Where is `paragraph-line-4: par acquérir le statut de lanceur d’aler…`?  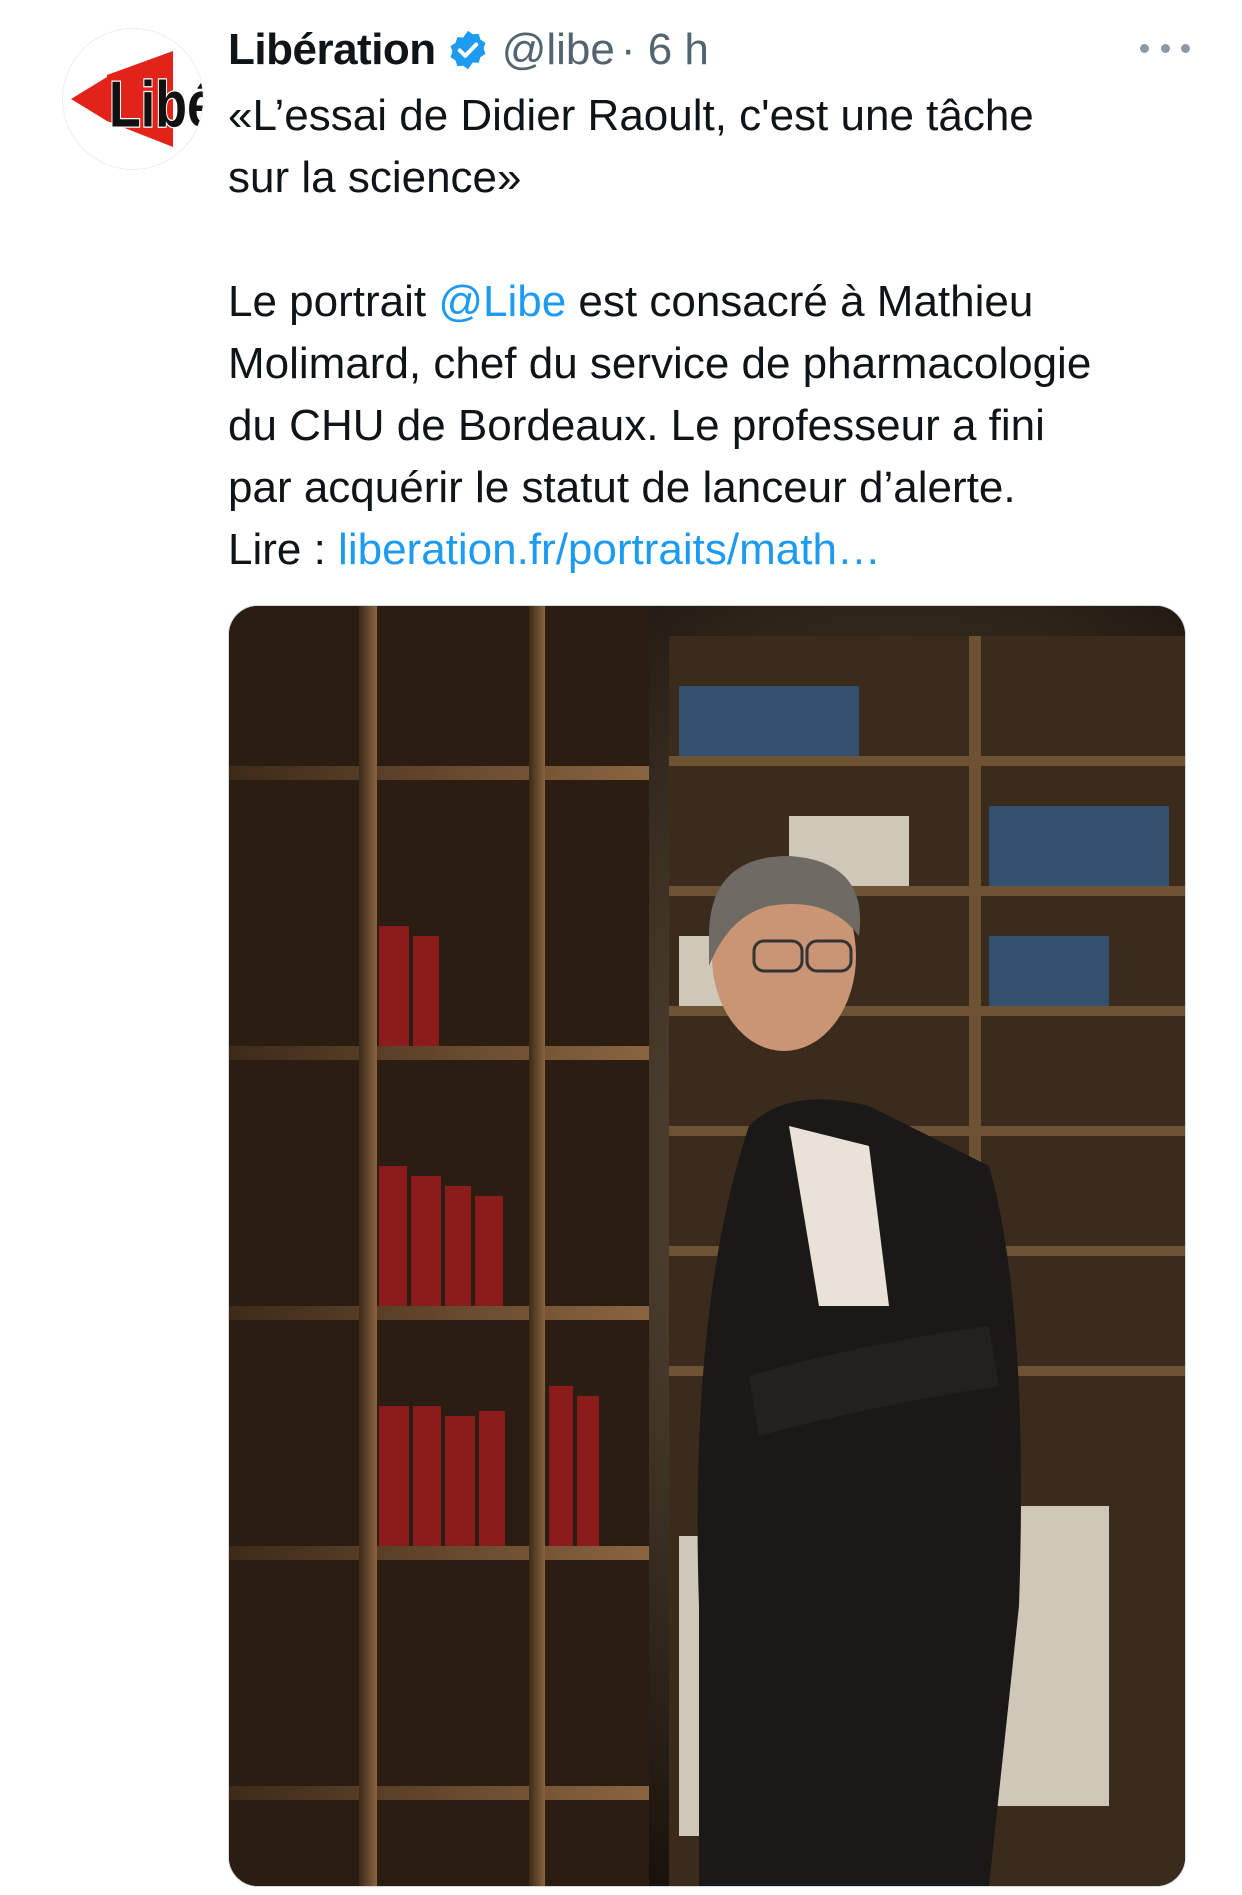
paragraph-line-4: par acquérir le statut de lanceur d’aler… is located at coordinates (622, 487).